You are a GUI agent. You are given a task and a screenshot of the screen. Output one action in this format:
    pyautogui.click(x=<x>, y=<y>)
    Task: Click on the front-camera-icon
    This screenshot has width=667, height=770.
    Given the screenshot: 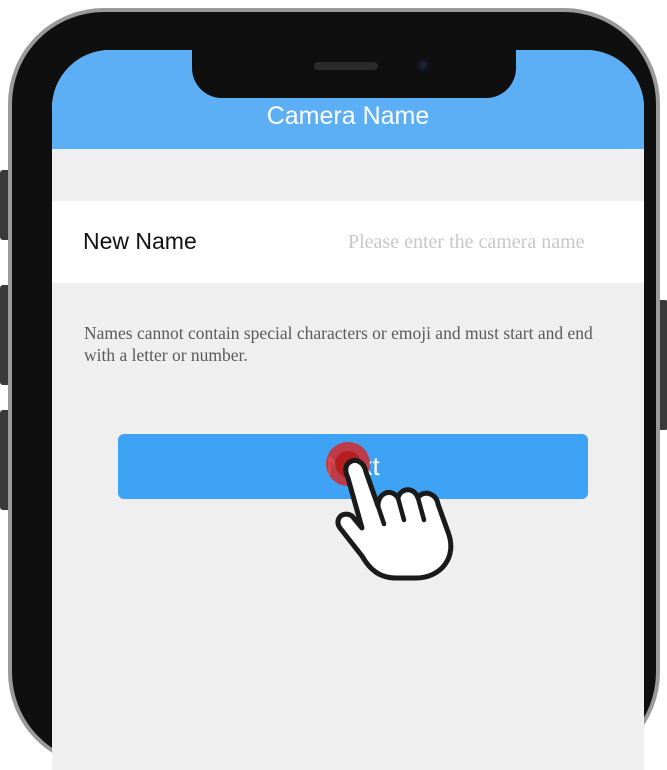 What is the action you would take?
    pyautogui.click(x=423, y=65)
    